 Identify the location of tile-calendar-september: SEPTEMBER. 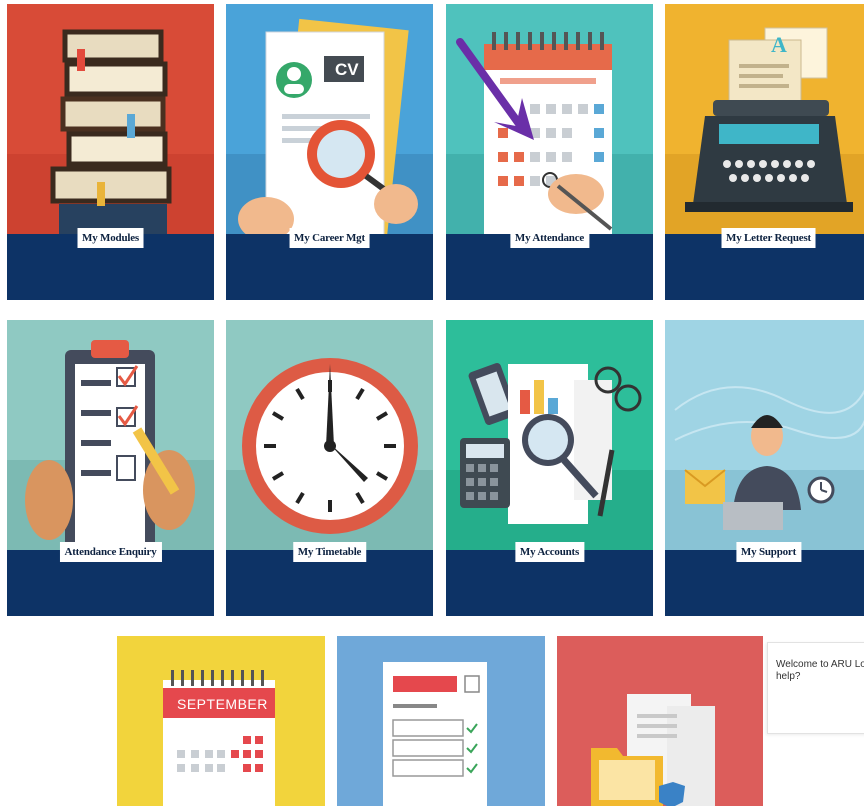
(221, 721).